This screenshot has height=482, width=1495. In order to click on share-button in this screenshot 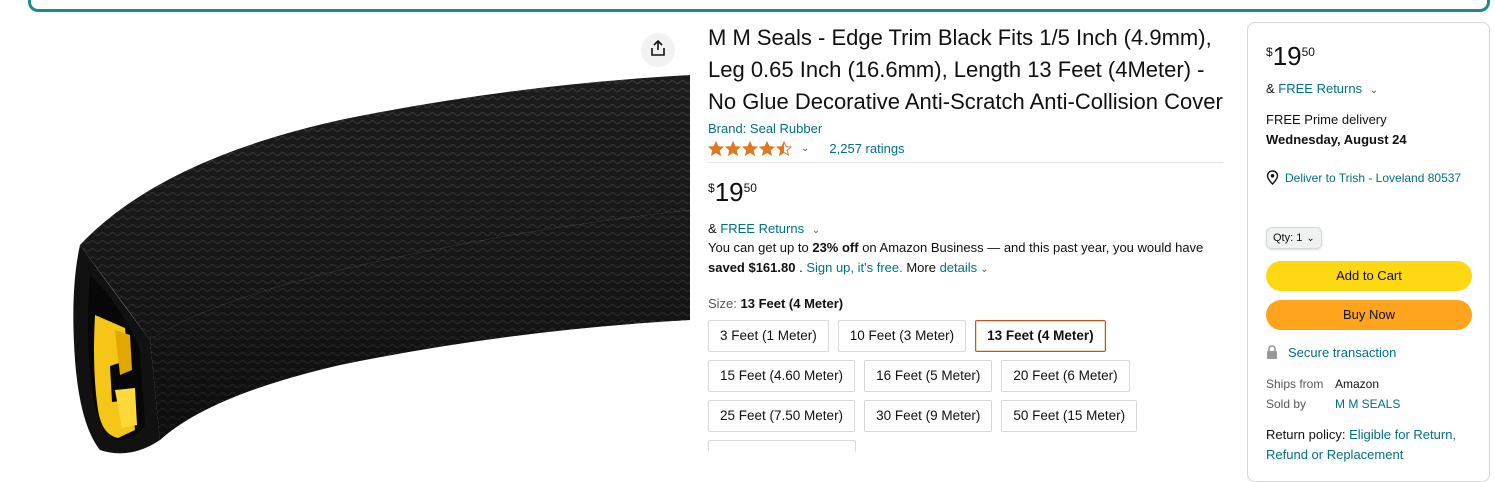, I will do `click(658, 50)`.